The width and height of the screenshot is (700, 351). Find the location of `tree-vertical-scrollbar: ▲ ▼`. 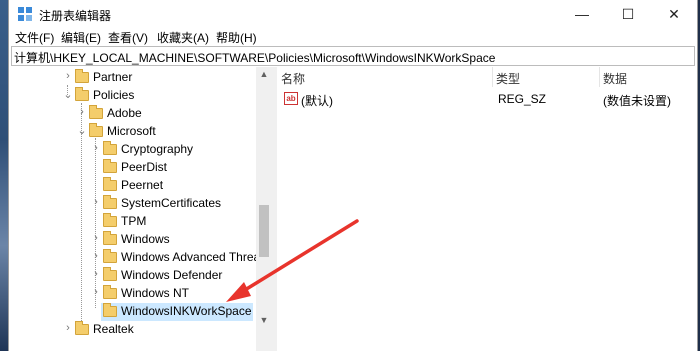

tree-vertical-scrollbar: ▲ ▼ is located at coordinates (264, 209).